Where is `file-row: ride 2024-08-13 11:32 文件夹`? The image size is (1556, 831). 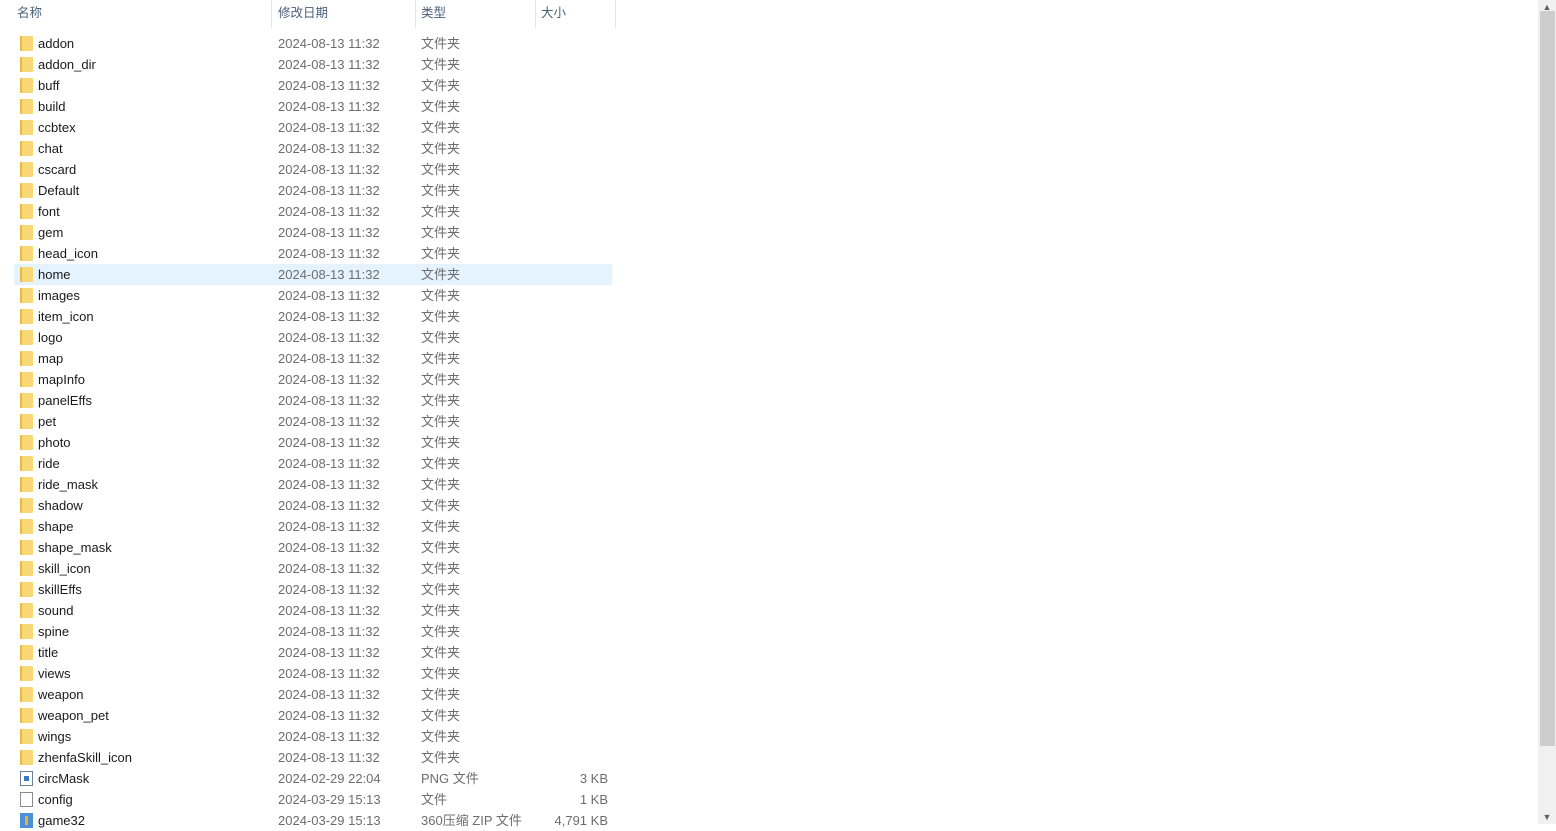
file-row: ride 2024-08-13 11:32 文件夹 is located at coordinates (313, 463).